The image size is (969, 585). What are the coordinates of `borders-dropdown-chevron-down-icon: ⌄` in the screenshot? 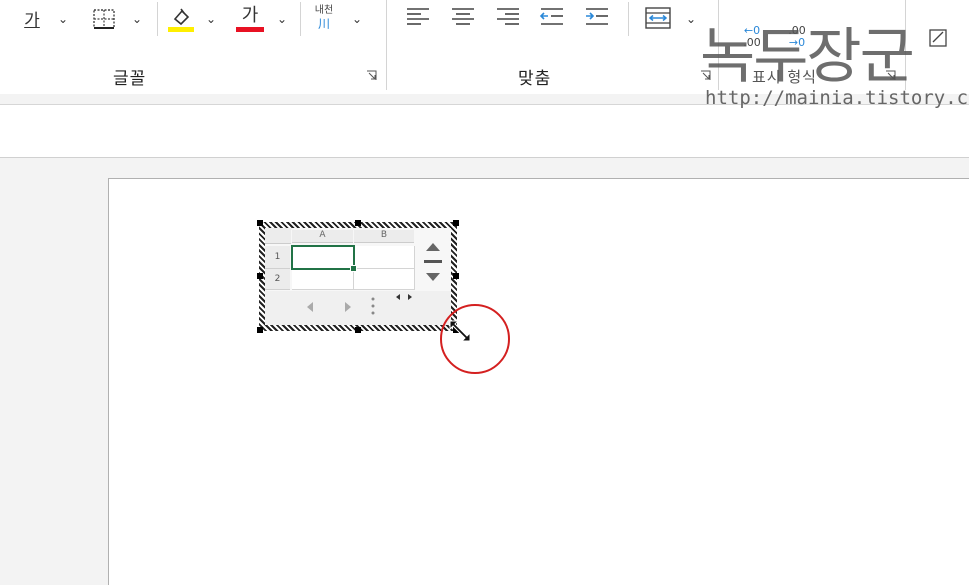 It's located at (137, 19).